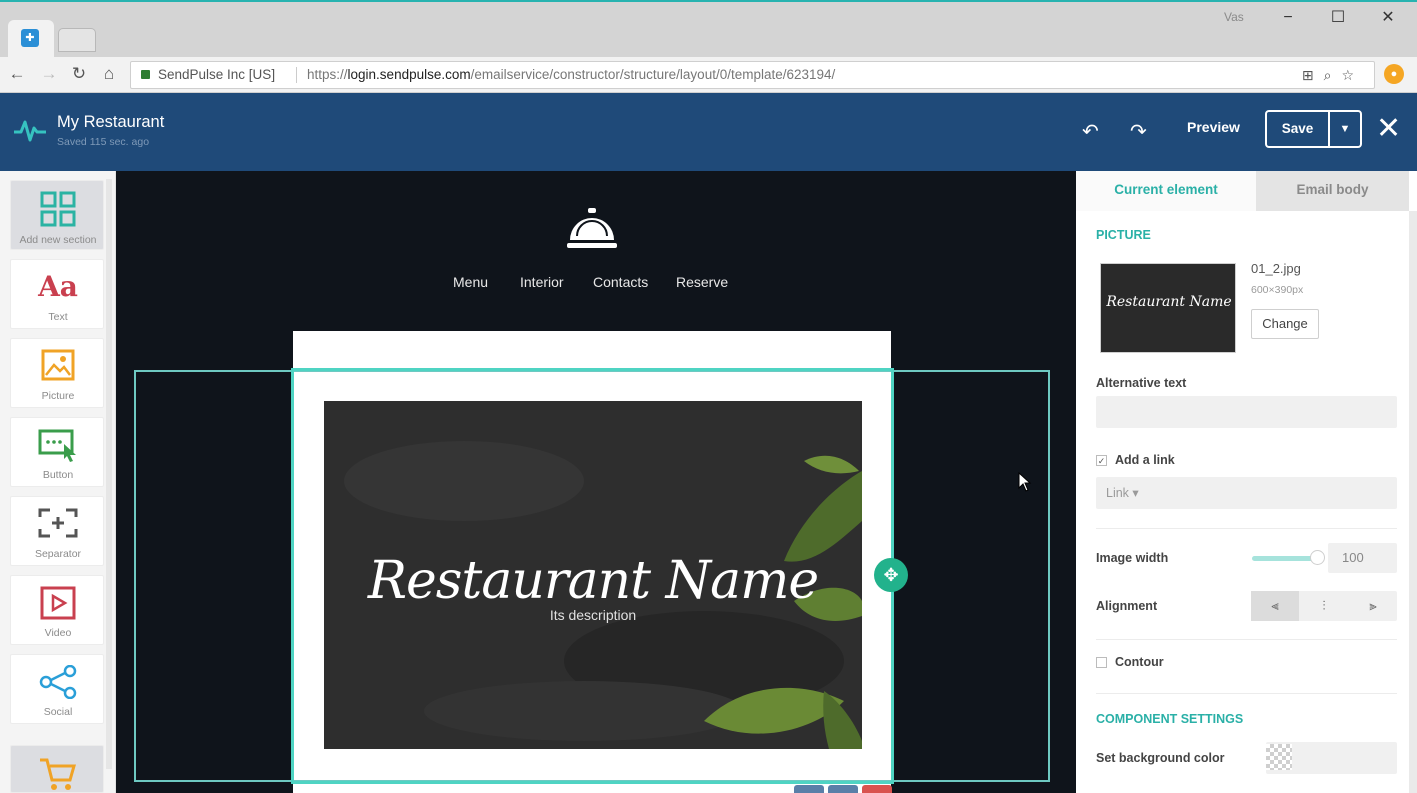 The image size is (1417, 793). I want to click on add-link-checkbox: ✓, so click(1101, 460).